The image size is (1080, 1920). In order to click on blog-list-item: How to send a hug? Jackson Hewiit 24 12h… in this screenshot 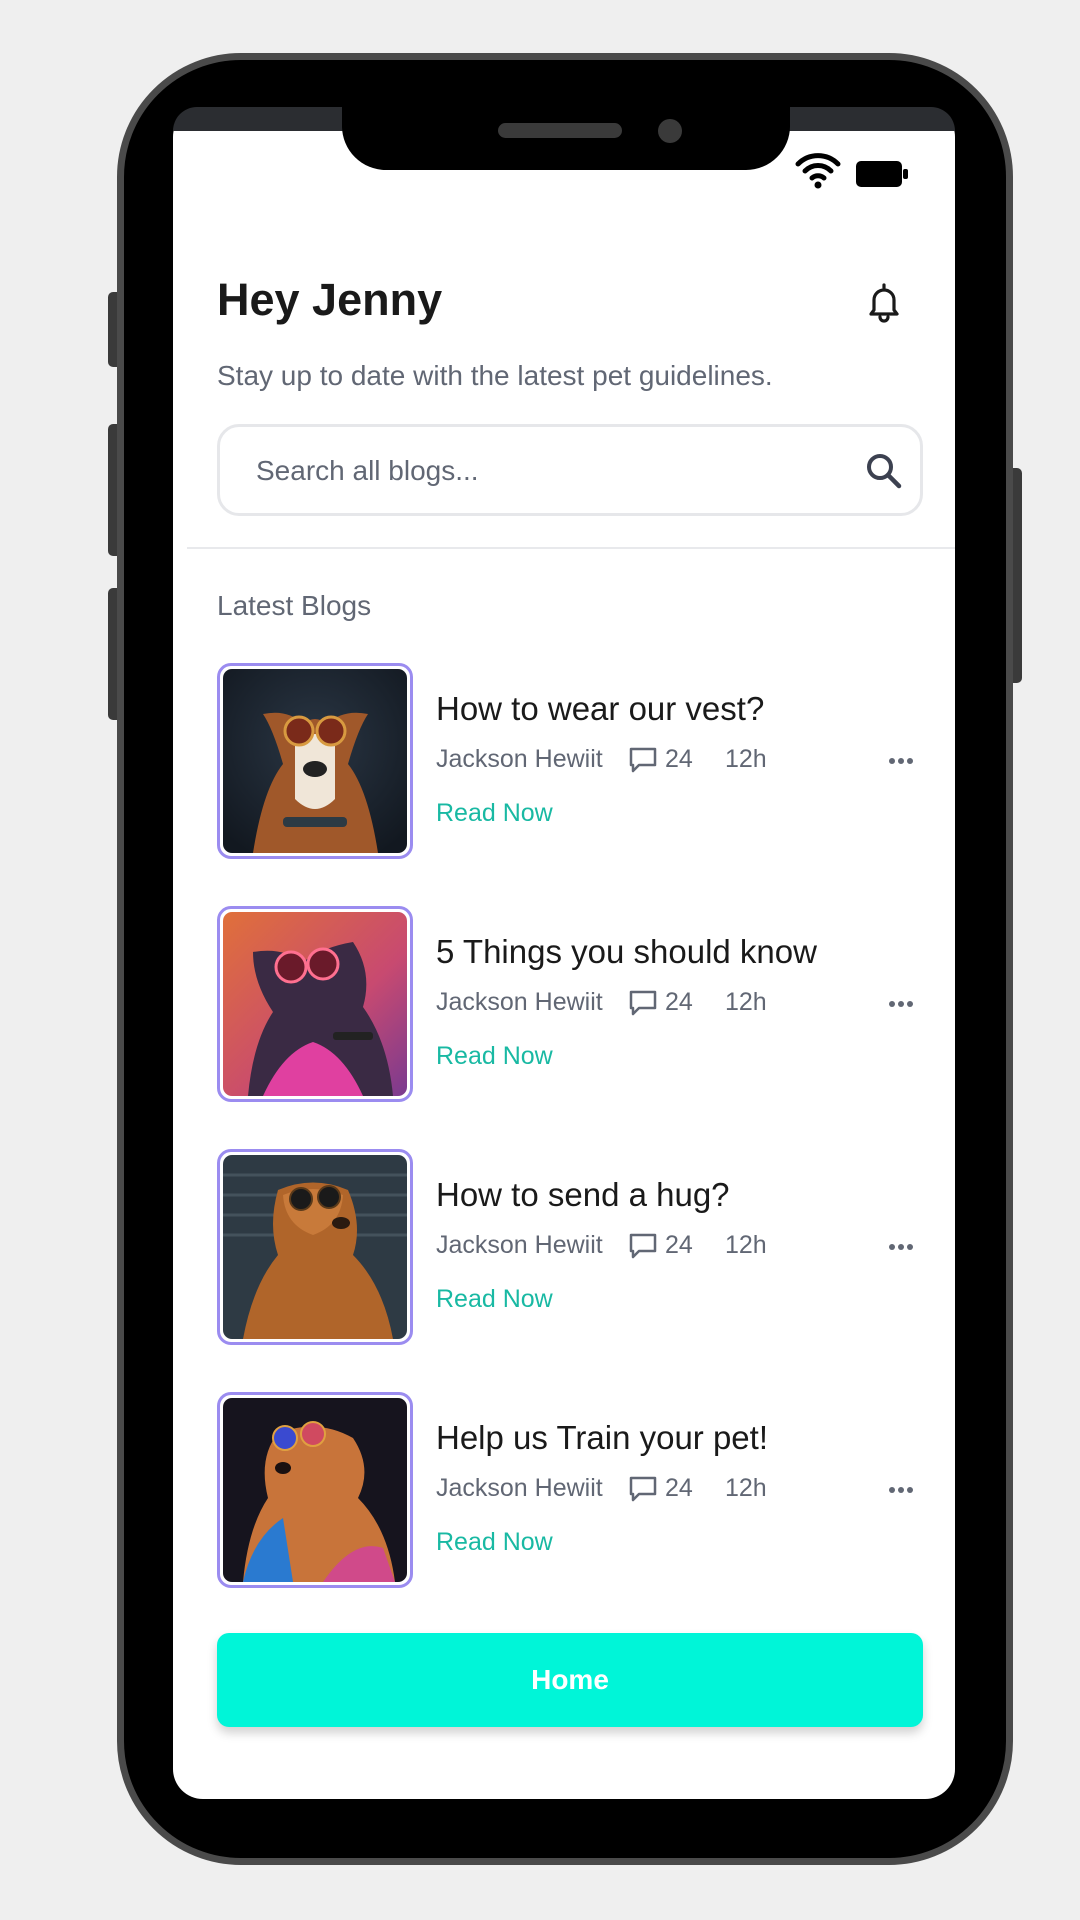, I will do `click(570, 1247)`.